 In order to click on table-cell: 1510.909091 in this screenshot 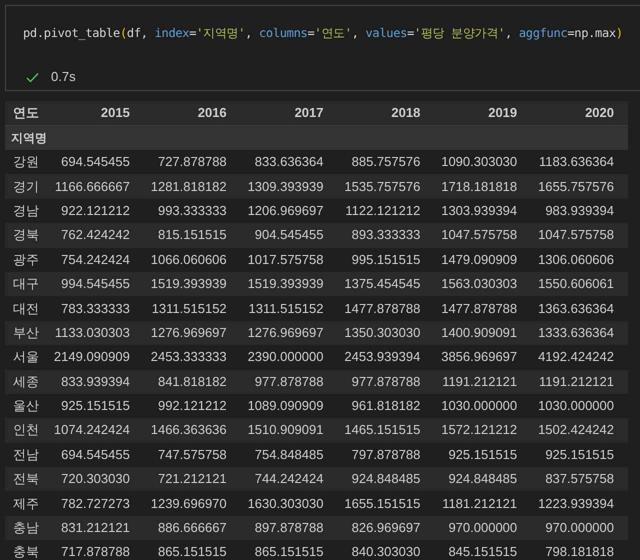, I will do `click(289, 430)`.